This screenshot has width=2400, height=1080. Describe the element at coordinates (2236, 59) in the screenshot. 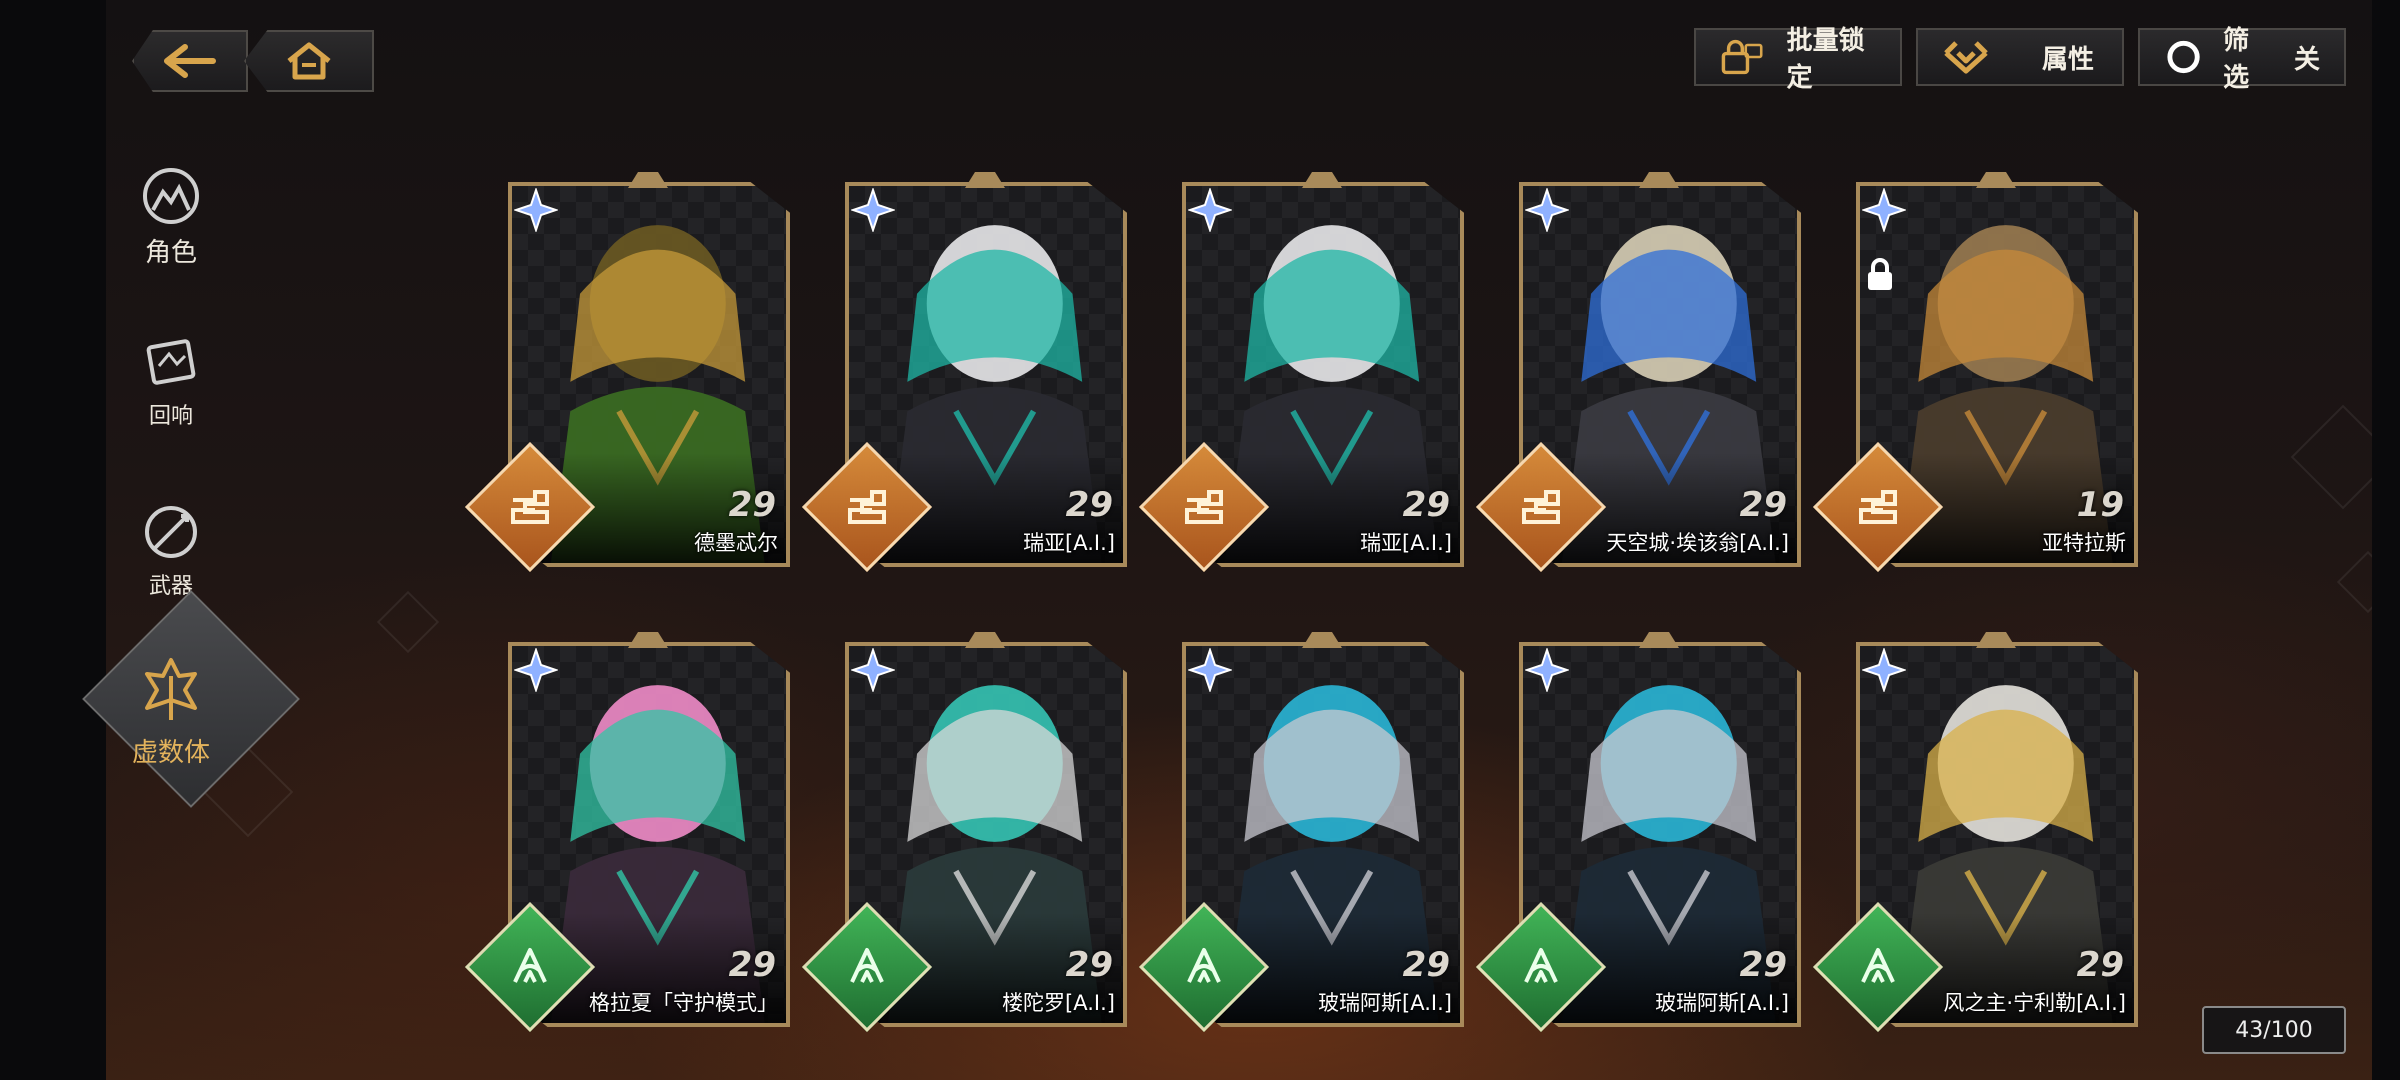

I see `filter-label: 筛选` at that location.